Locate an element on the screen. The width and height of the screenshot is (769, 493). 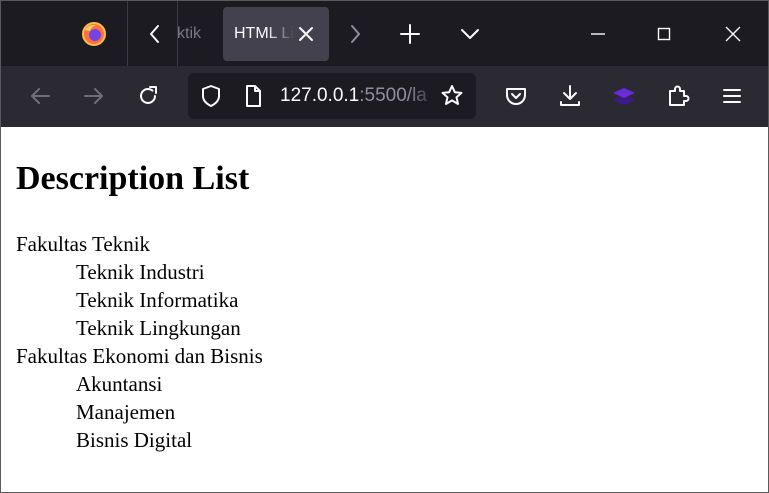
tab-scroll-left-button is located at coordinates (155, 34).